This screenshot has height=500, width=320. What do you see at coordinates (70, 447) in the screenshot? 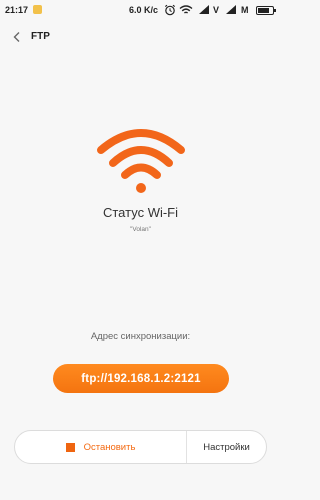
I see `stop-icon` at bounding box center [70, 447].